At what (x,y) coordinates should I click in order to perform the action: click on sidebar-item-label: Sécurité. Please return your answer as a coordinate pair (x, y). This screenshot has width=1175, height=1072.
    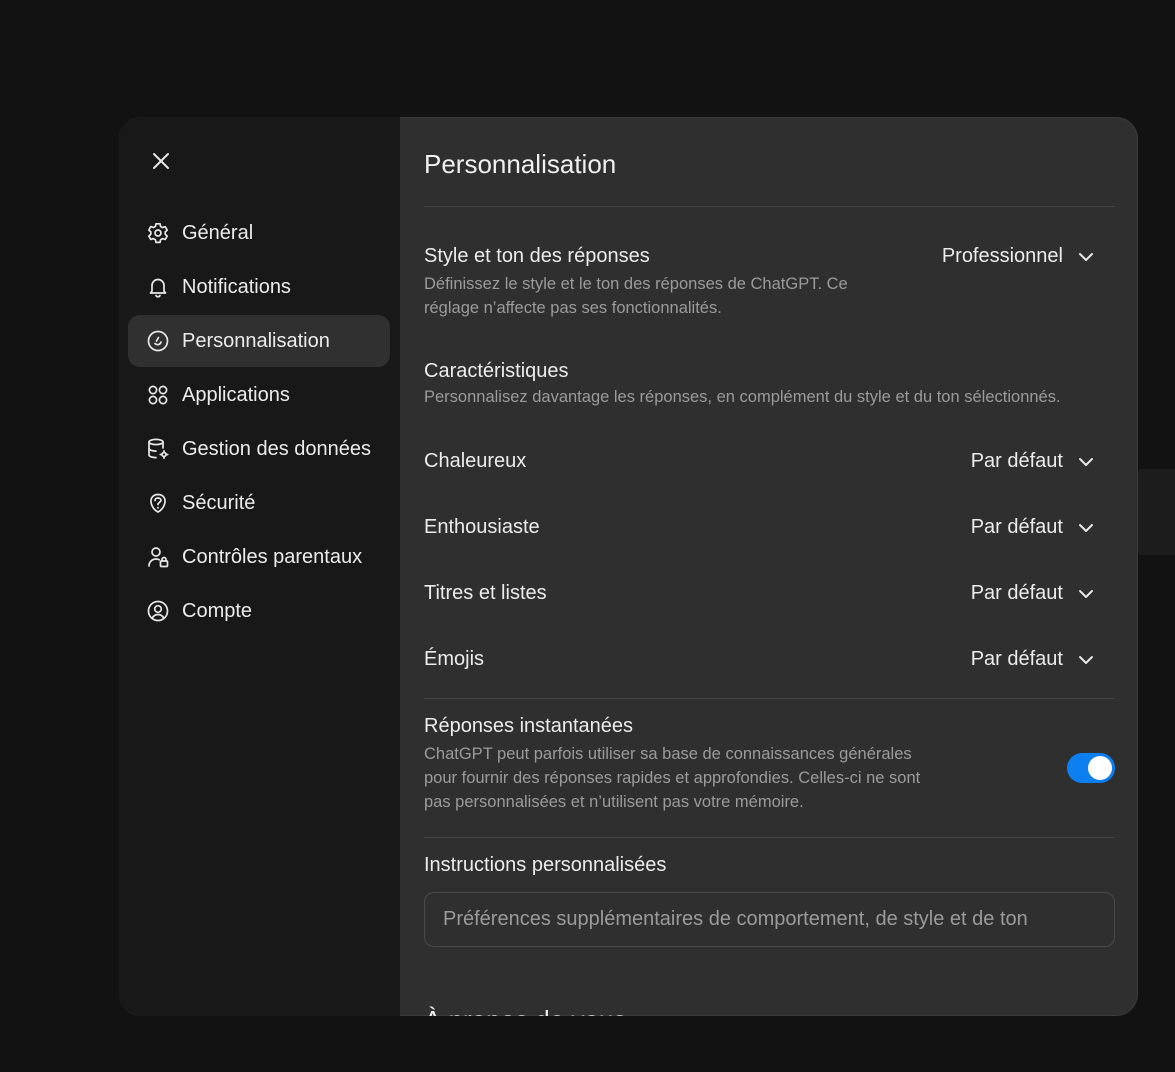
    Looking at the image, I should click on (219, 502).